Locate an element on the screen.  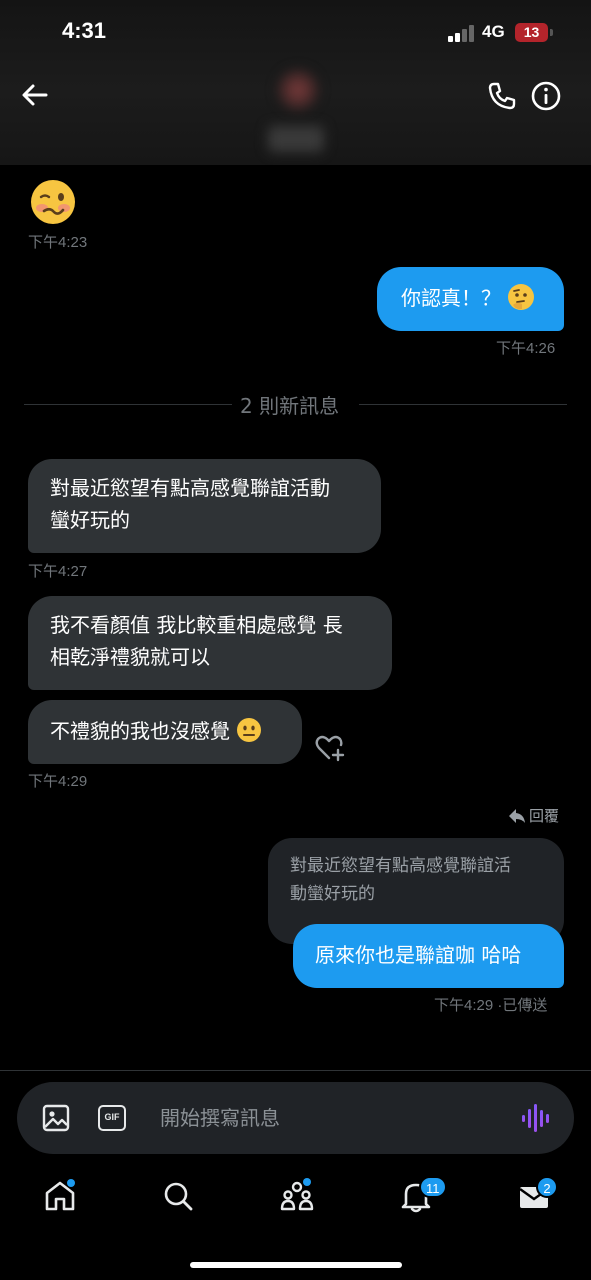
outgoing-message: 原來你也是聯誼咖 哈哈 is located at coordinates (428, 956).